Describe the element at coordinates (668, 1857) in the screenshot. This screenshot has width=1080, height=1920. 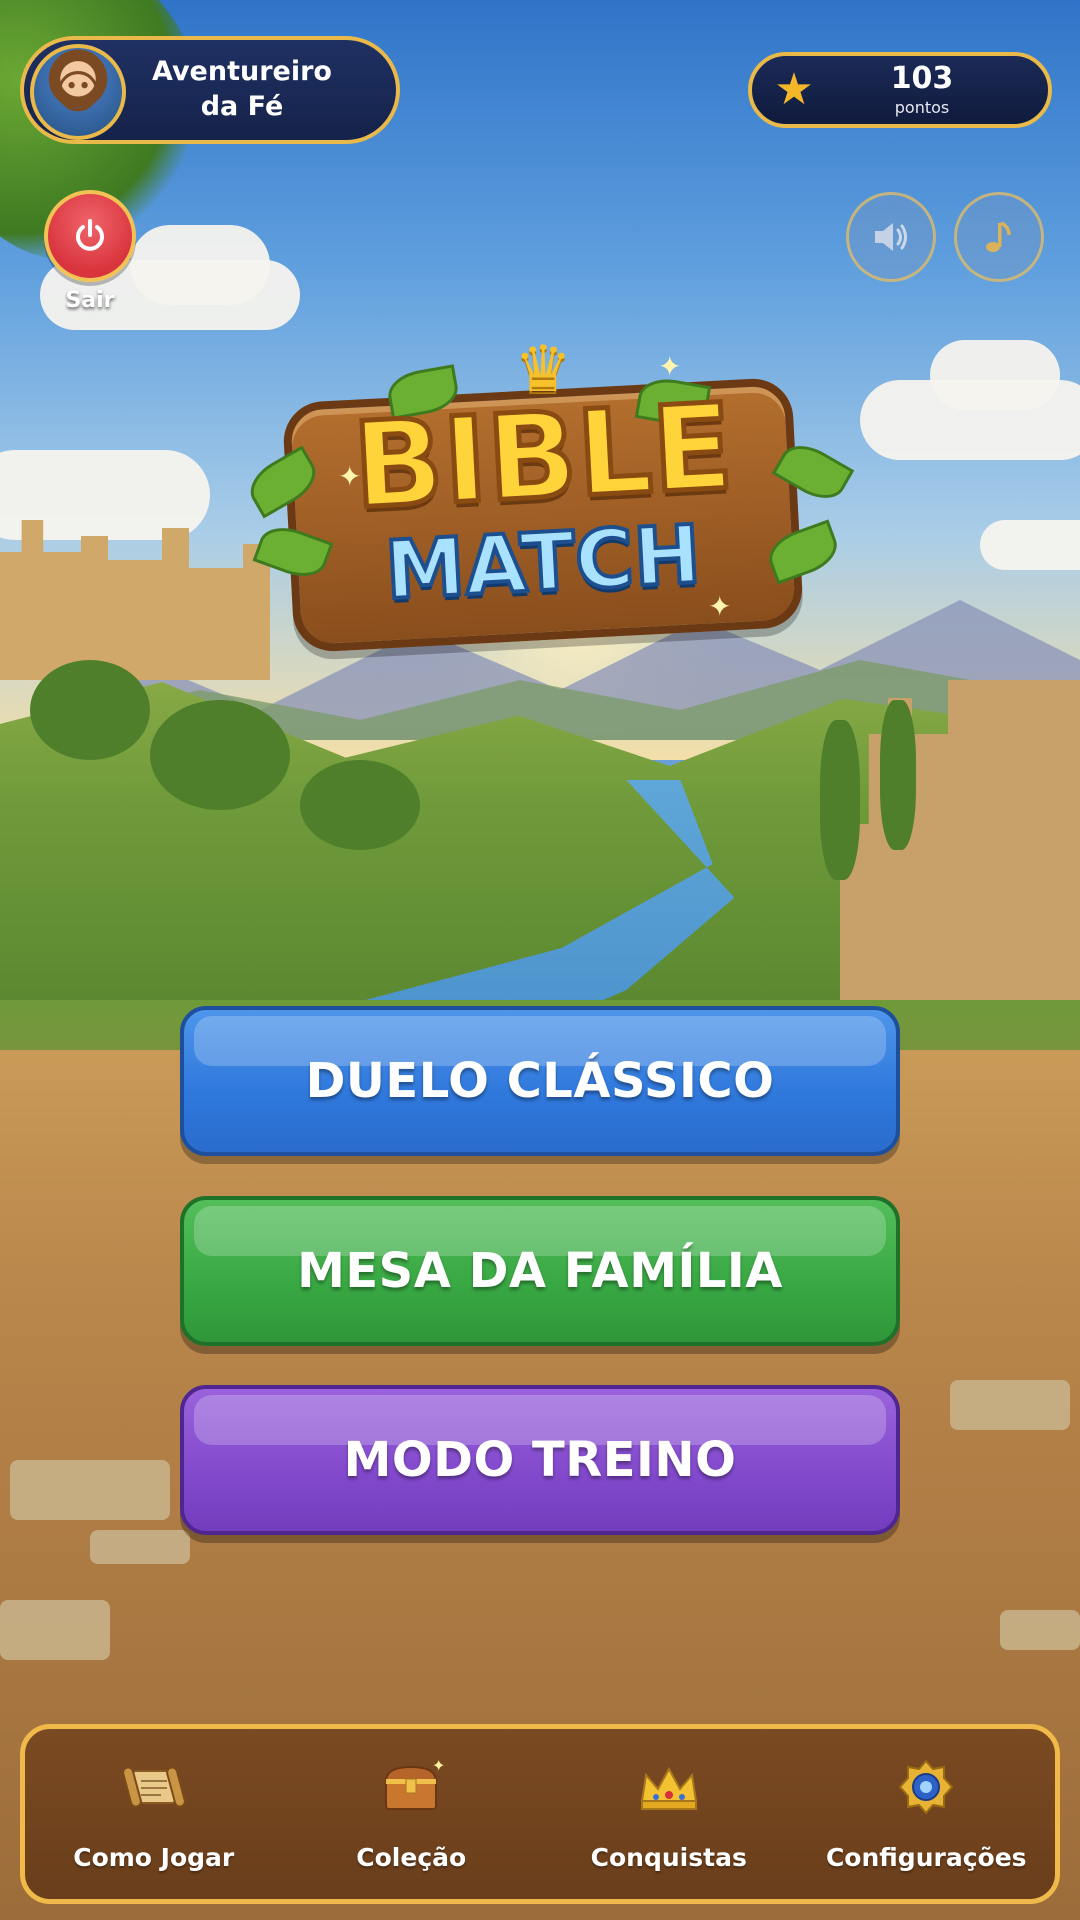
I see `nav-label-achievements: Conquistas` at that location.